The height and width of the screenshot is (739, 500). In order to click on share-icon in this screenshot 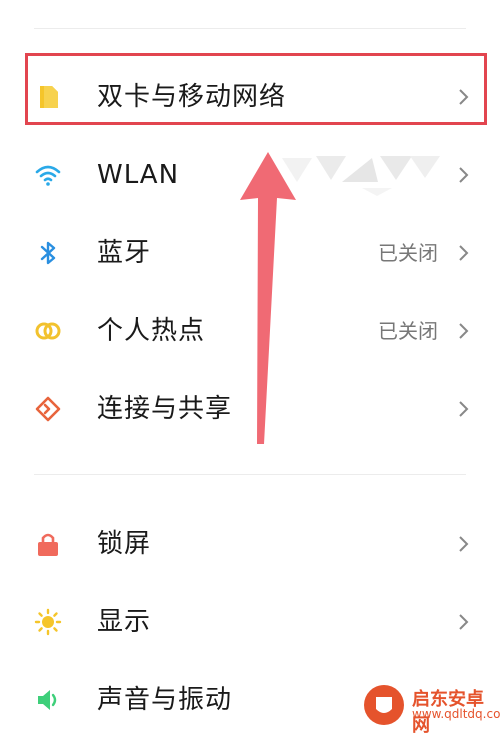, I will do `click(48, 409)`.